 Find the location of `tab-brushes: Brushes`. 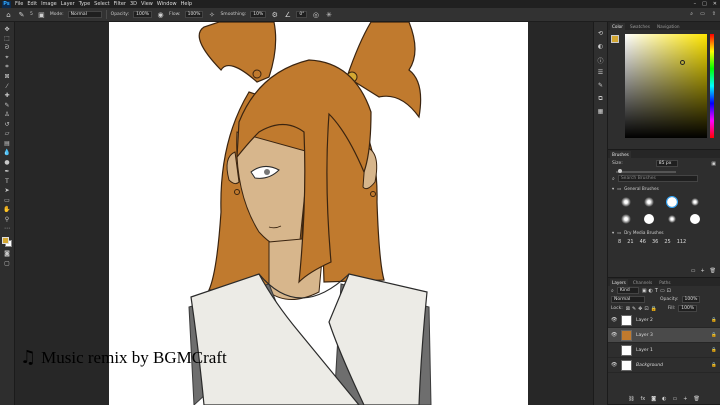

tab-brushes: Brushes is located at coordinates (620, 154).